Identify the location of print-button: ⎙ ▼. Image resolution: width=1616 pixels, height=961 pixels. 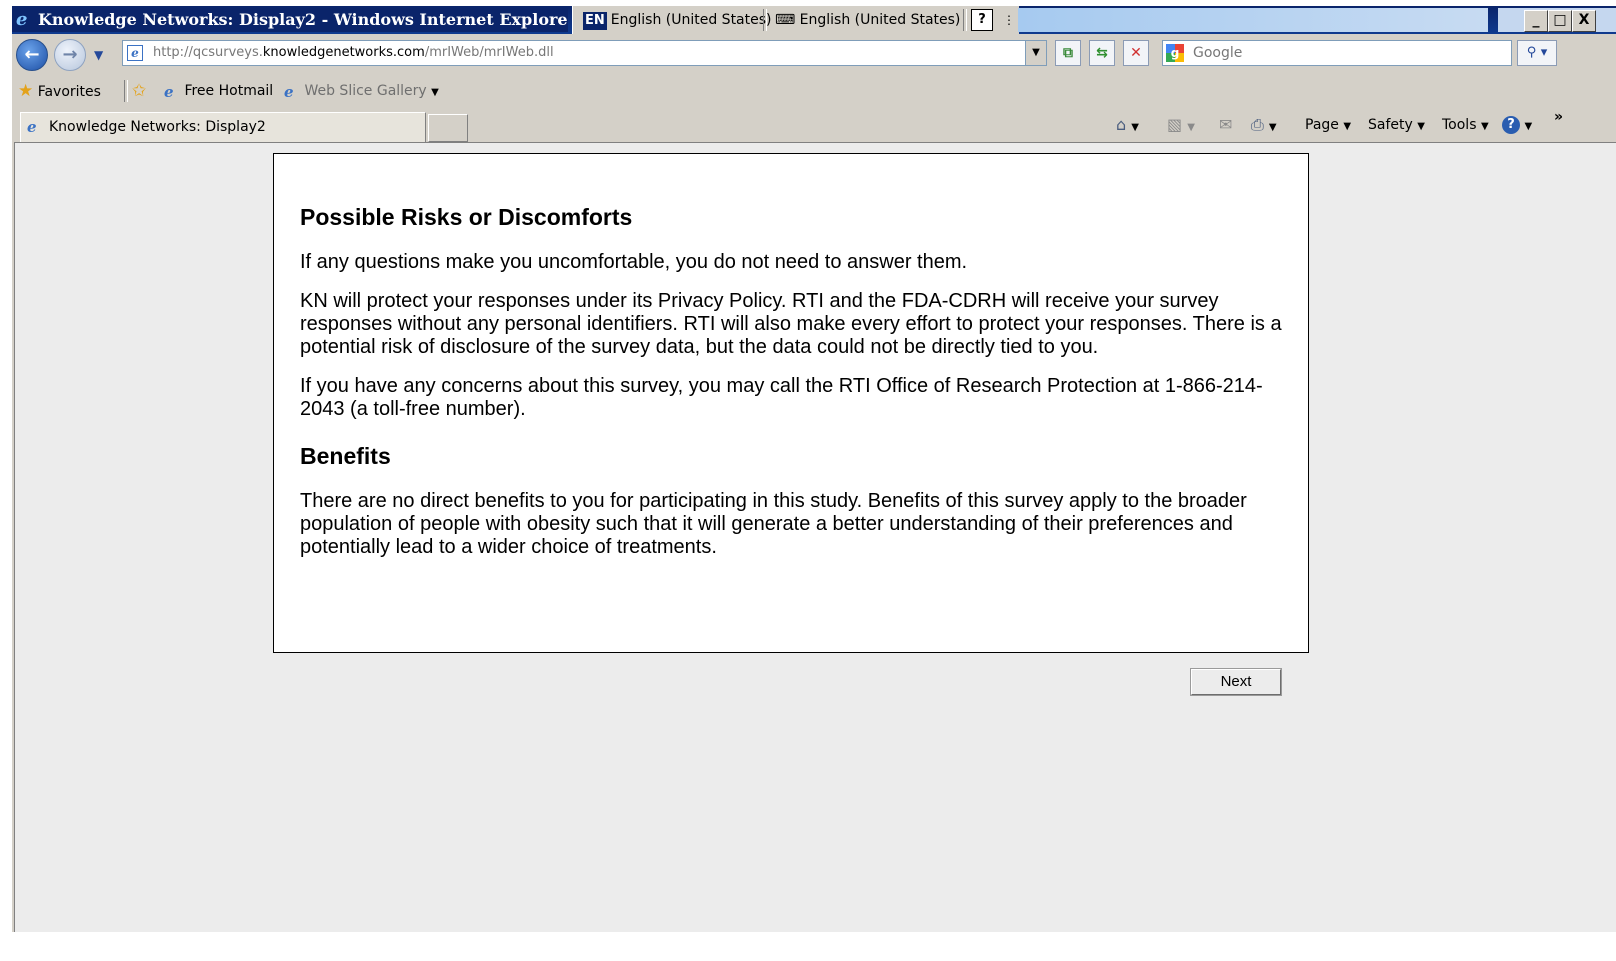
(1264, 125).